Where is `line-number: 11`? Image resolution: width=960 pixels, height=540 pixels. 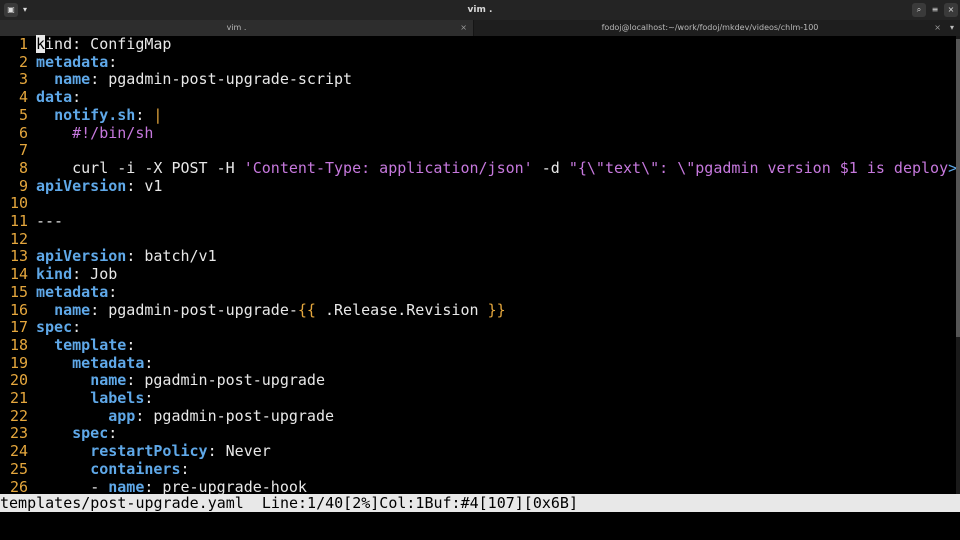 line-number: 11 is located at coordinates (18, 221).